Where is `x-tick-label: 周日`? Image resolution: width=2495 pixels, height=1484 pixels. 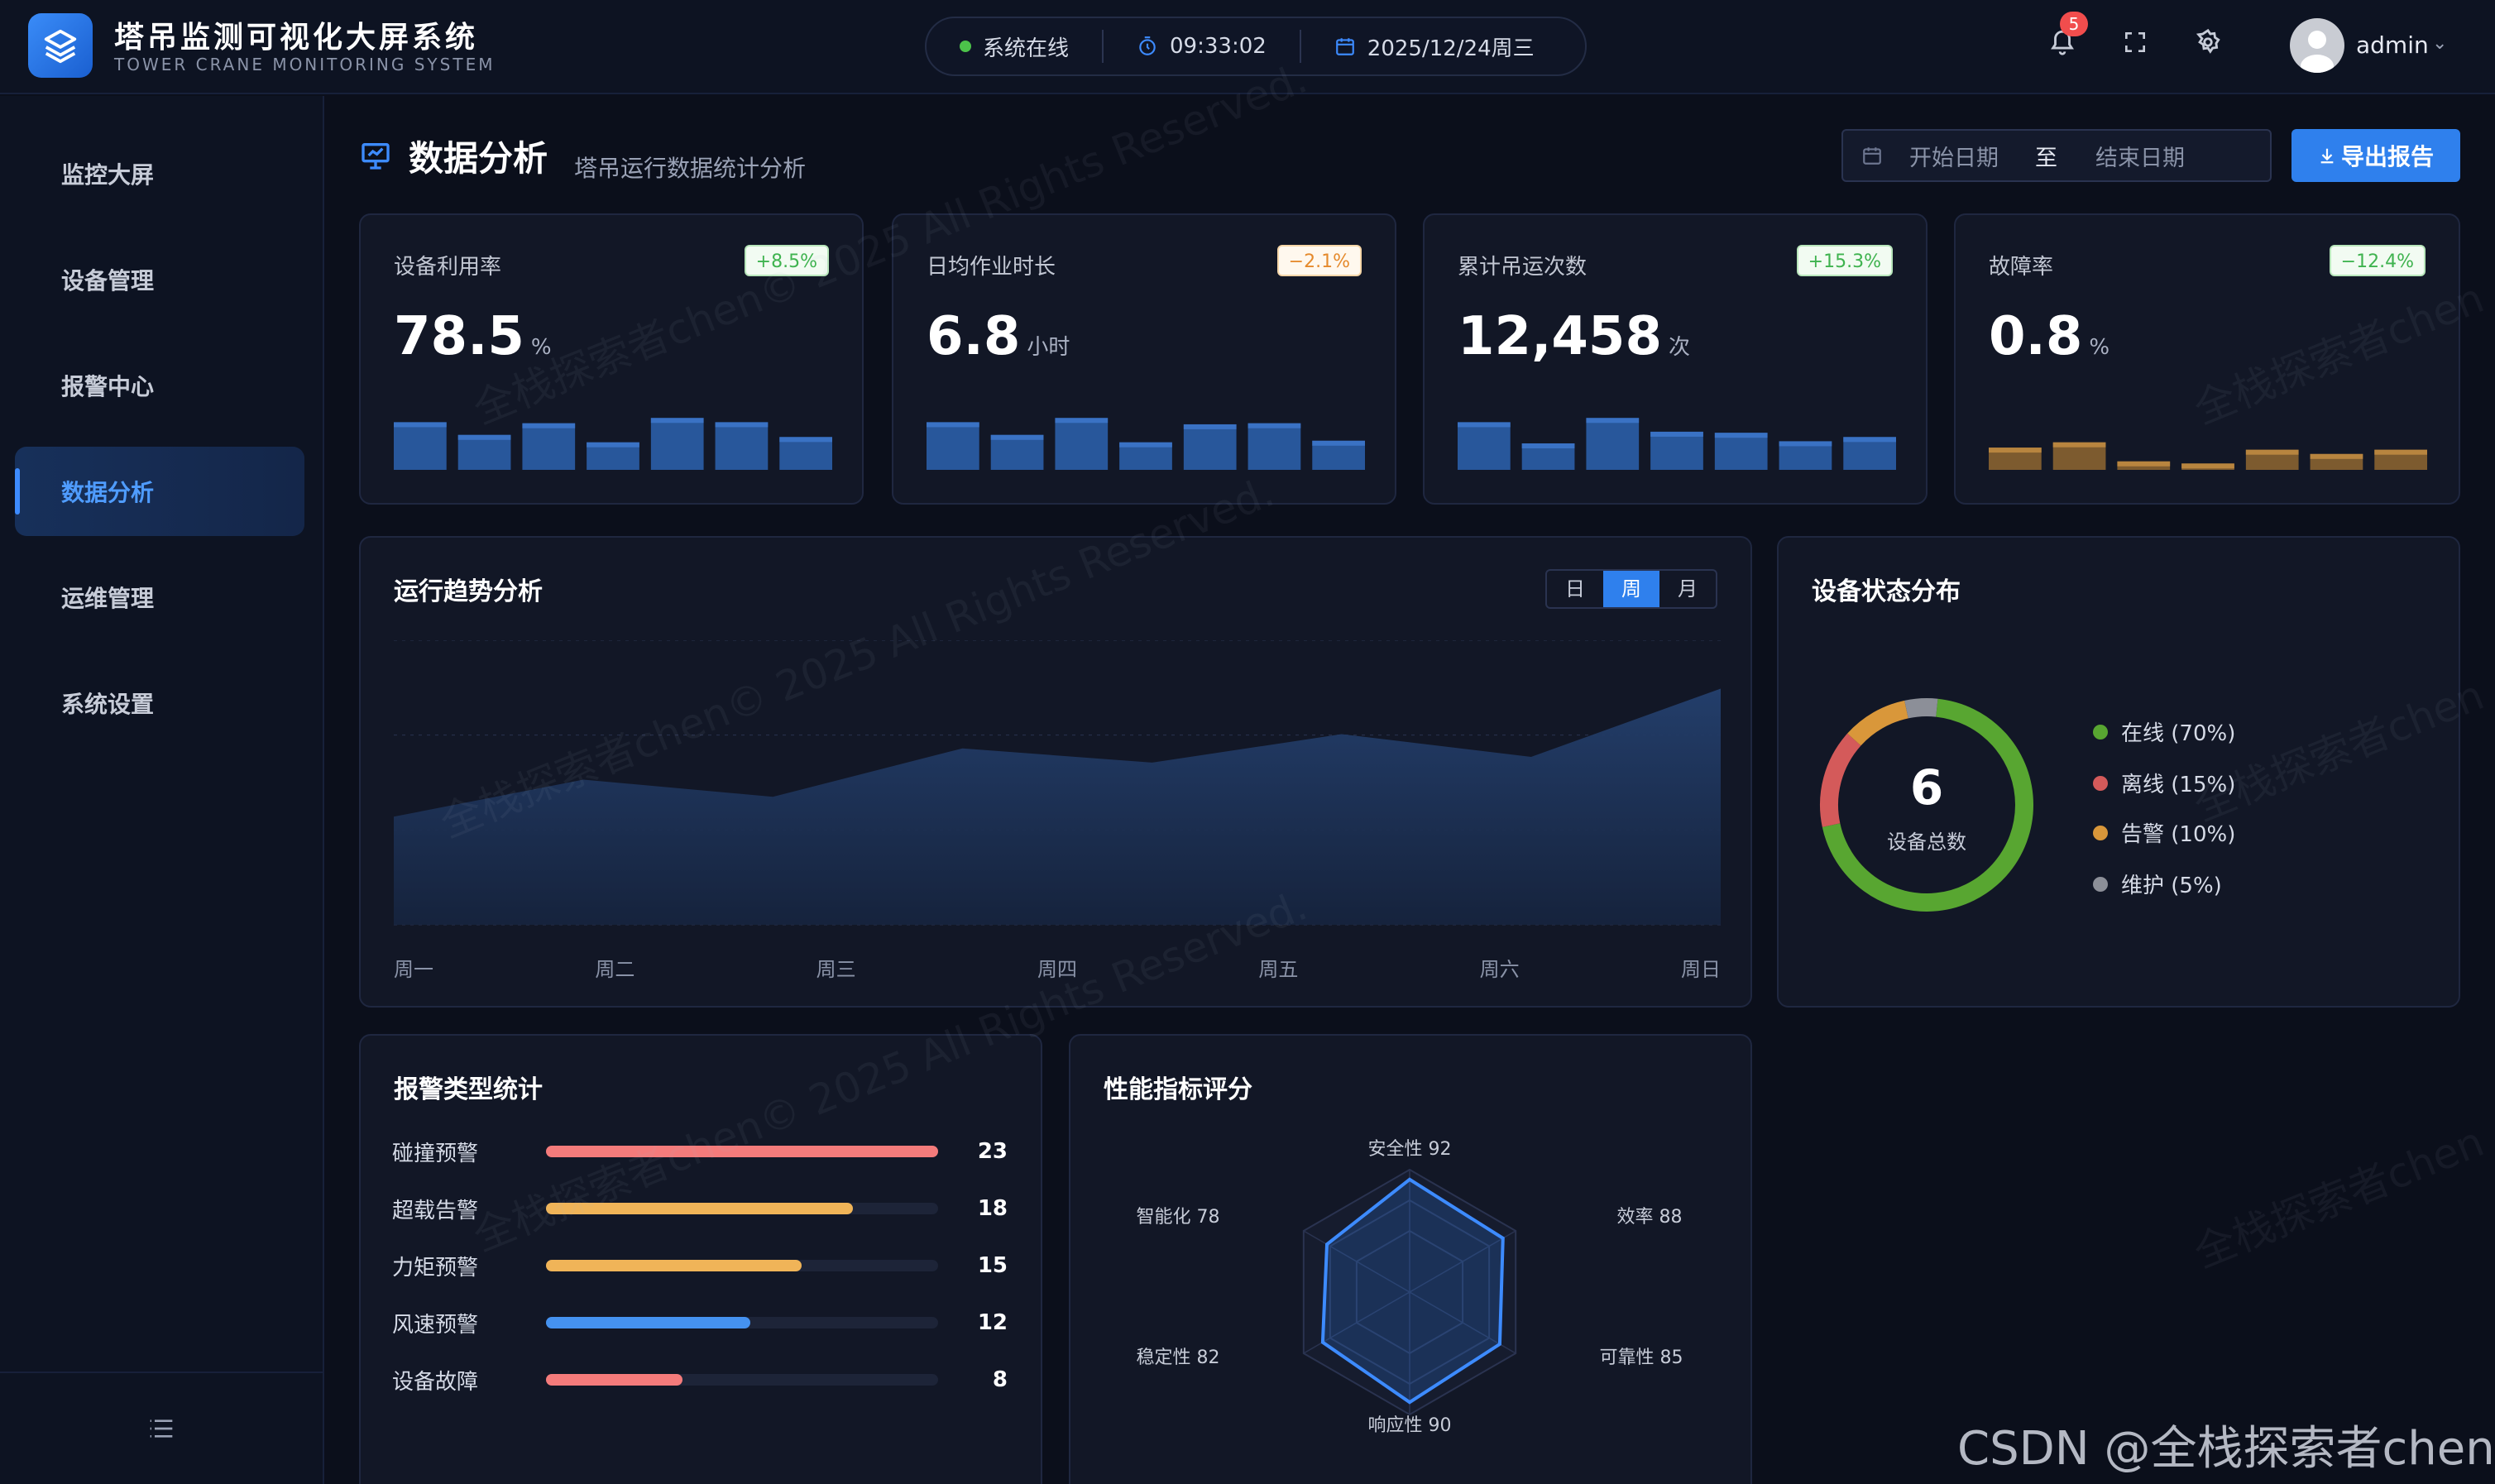
x-tick-label: 周日 is located at coordinates (1701, 969).